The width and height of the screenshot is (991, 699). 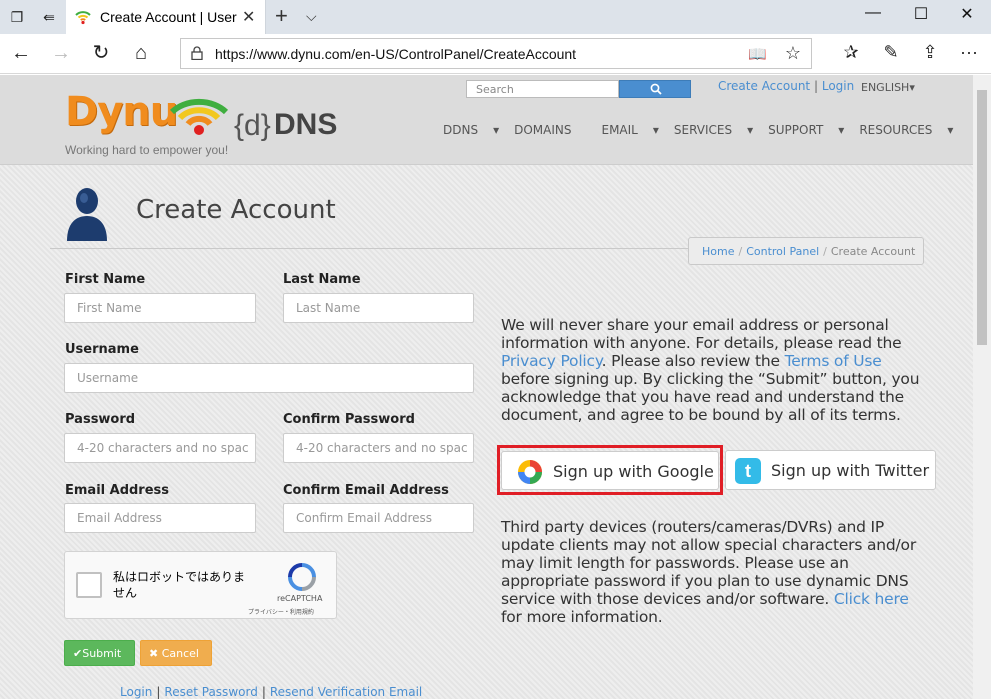 What do you see at coordinates (269, 378) in the screenshot?
I see `username-input: Username` at bounding box center [269, 378].